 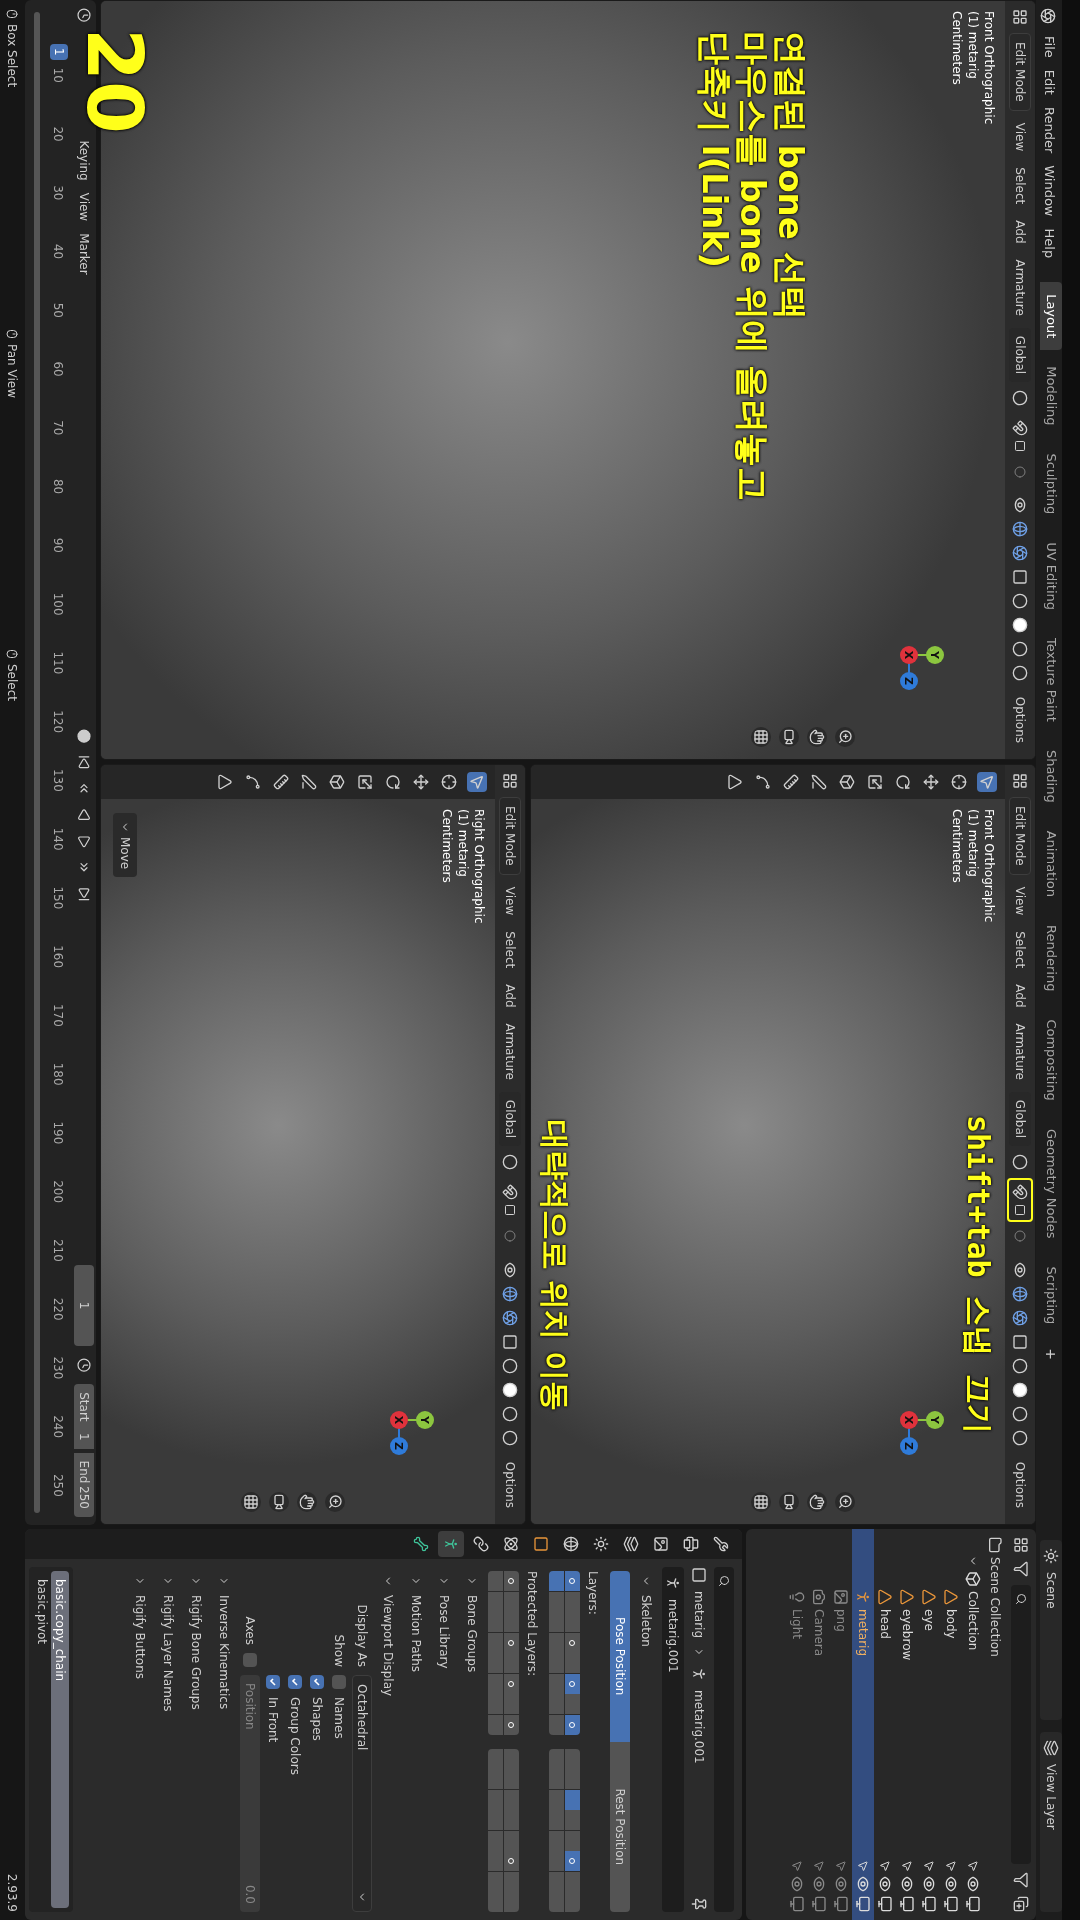 What do you see at coordinates (84, 762) in the screenshot?
I see `jump-start-icon` at bounding box center [84, 762].